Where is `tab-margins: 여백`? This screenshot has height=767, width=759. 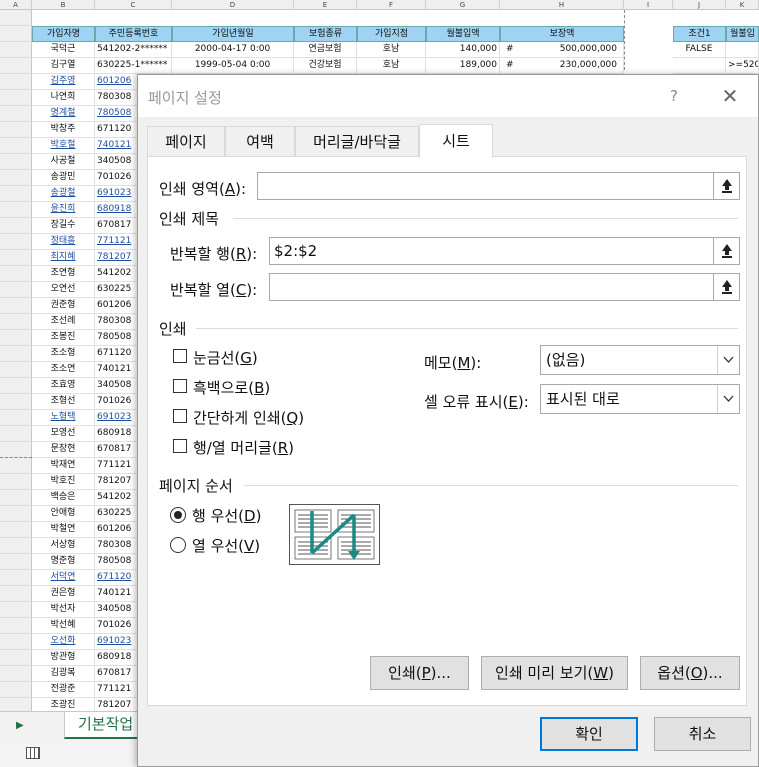 tab-margins: 여백 is located at coordinates (260, 141).